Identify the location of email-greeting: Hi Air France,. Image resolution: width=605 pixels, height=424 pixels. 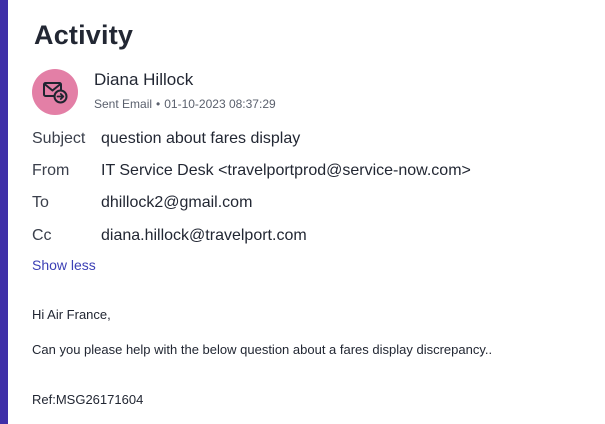
(71, 314).